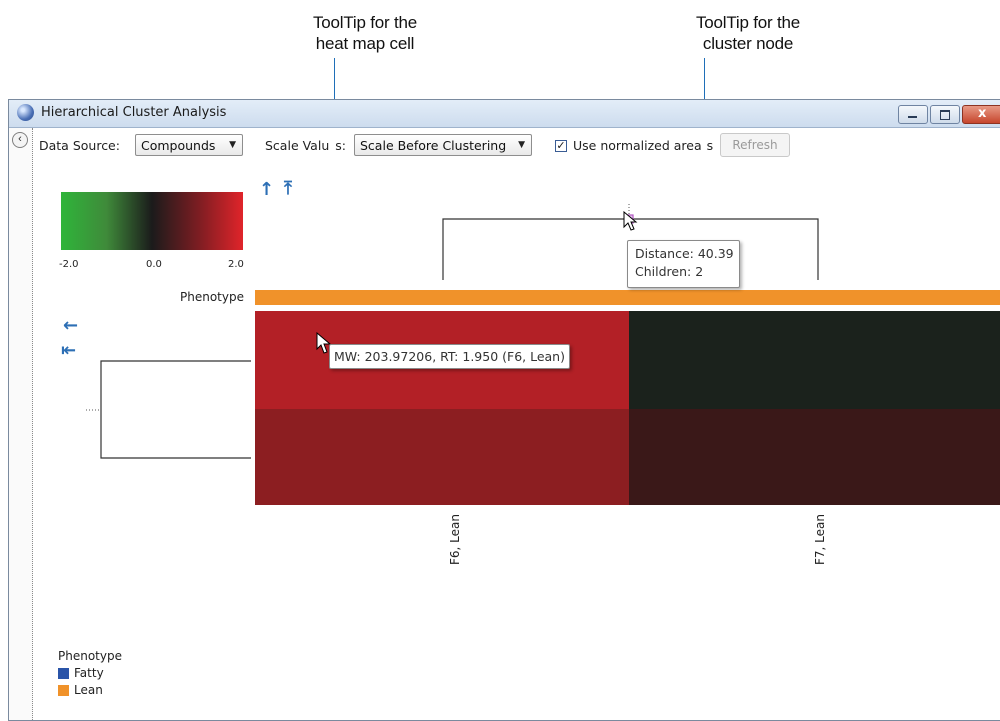 The image size is (1000, 721). What do you see at coordinates (90, 656) in the screenshot?
I see `legend-title: Phenotype` at bounding box center [90, 656].